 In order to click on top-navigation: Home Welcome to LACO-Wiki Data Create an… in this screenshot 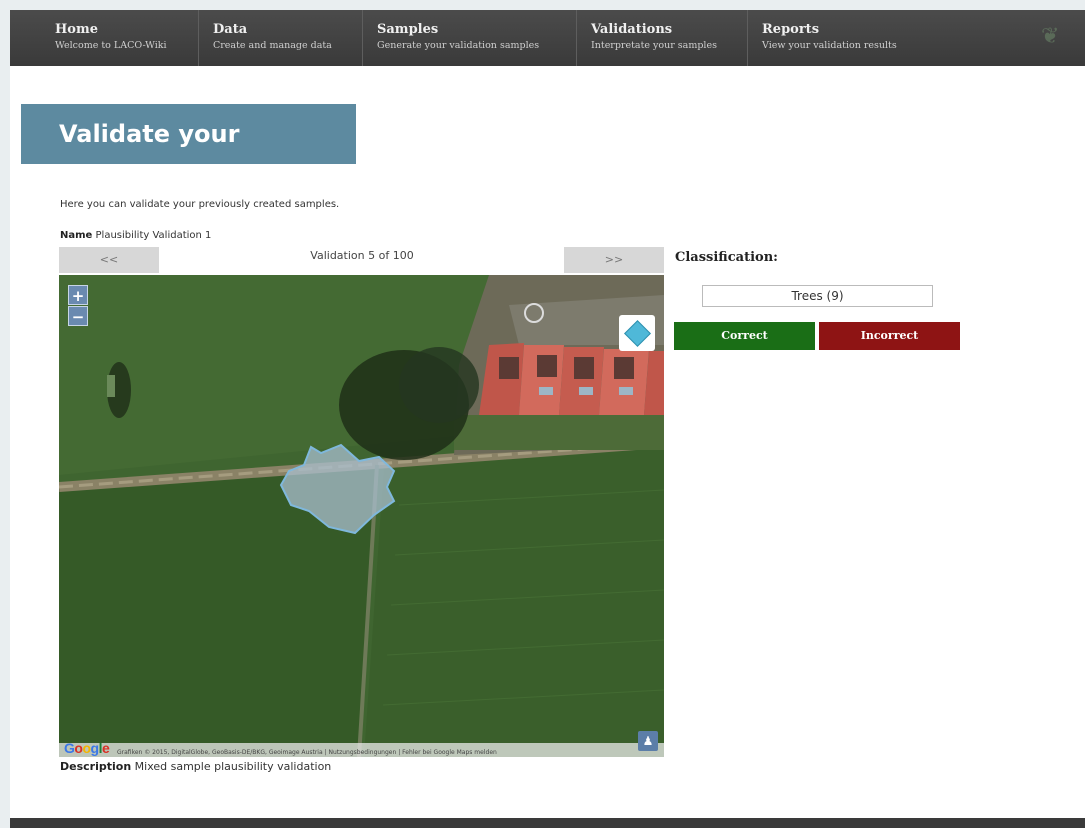, I will do `click(547, 38)`.